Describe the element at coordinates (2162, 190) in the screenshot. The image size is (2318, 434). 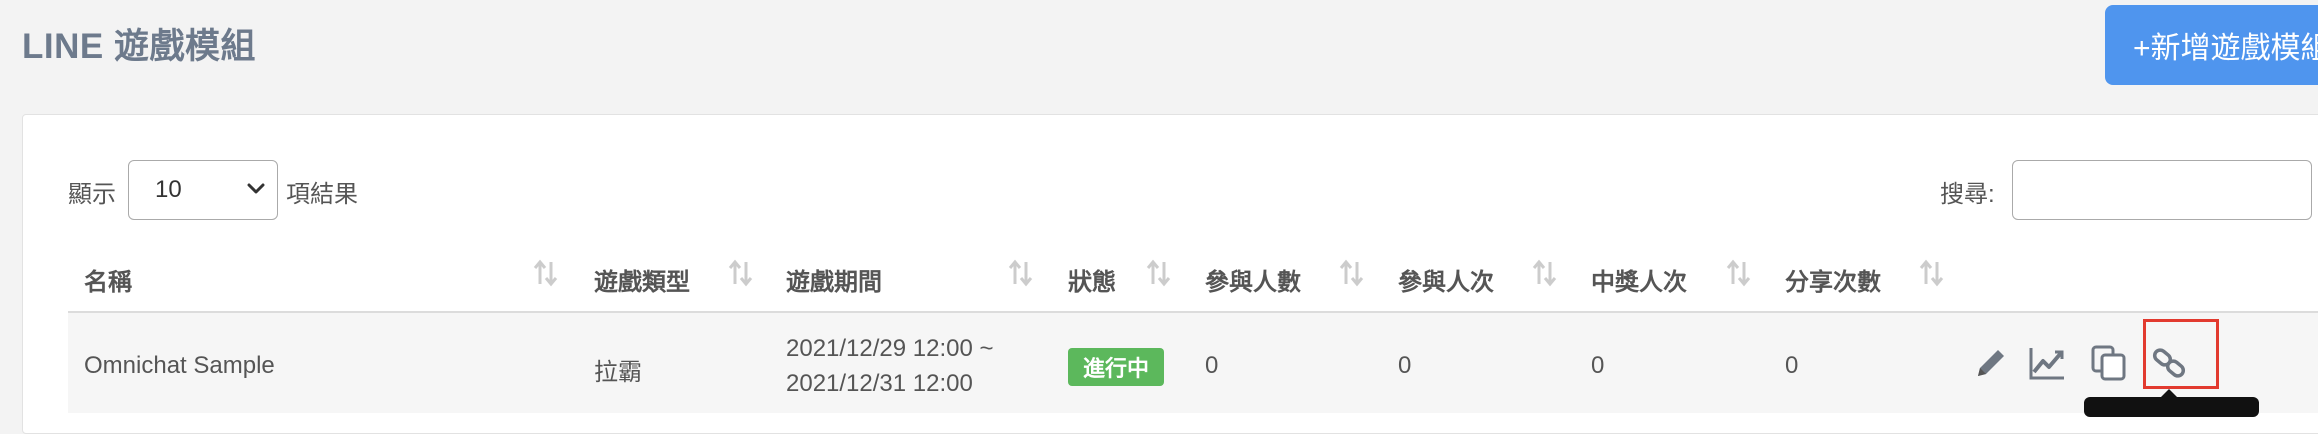
I see `search-input` at that location.